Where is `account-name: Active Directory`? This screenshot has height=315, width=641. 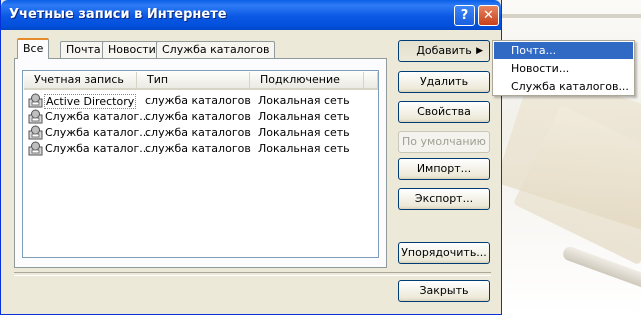 account-name: Active Directory is located at coordinates (90, 101).